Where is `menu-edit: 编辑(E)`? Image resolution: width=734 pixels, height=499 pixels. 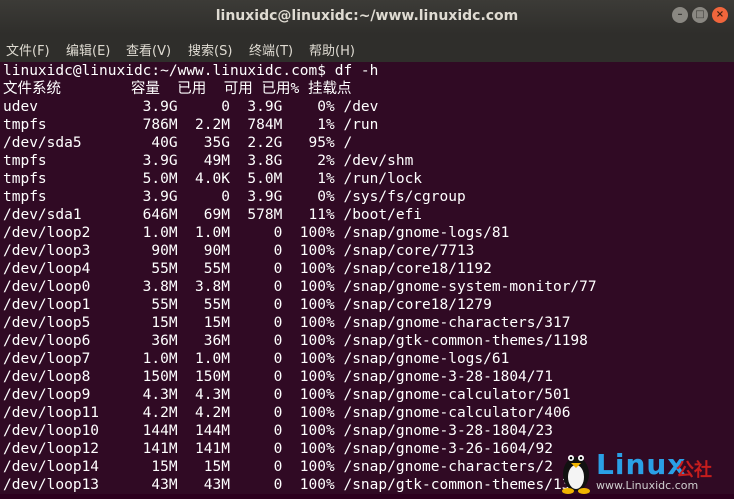
menu-edit: 编辑(E) is located at coordinates (88, 49).